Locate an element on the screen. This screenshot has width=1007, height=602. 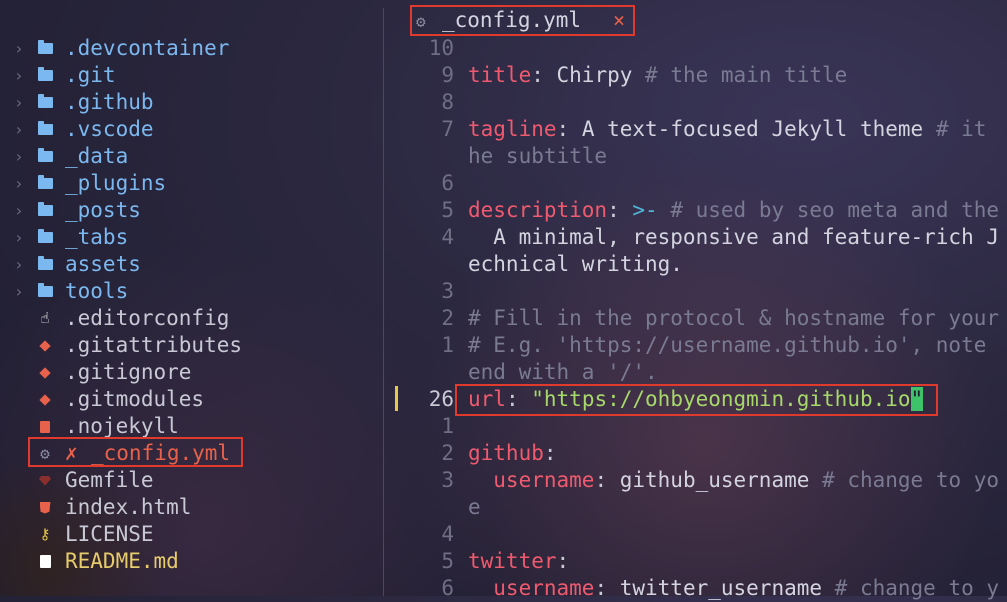
line-number: 9 is located at coordinates (447, 75).